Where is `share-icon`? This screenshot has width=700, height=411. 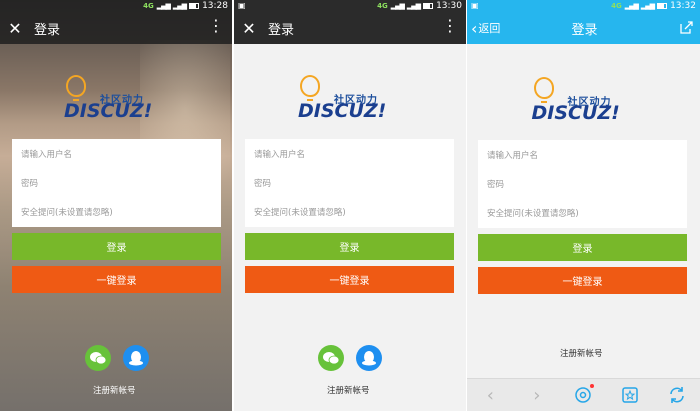
share-icon is located at coordinates (686, 29).